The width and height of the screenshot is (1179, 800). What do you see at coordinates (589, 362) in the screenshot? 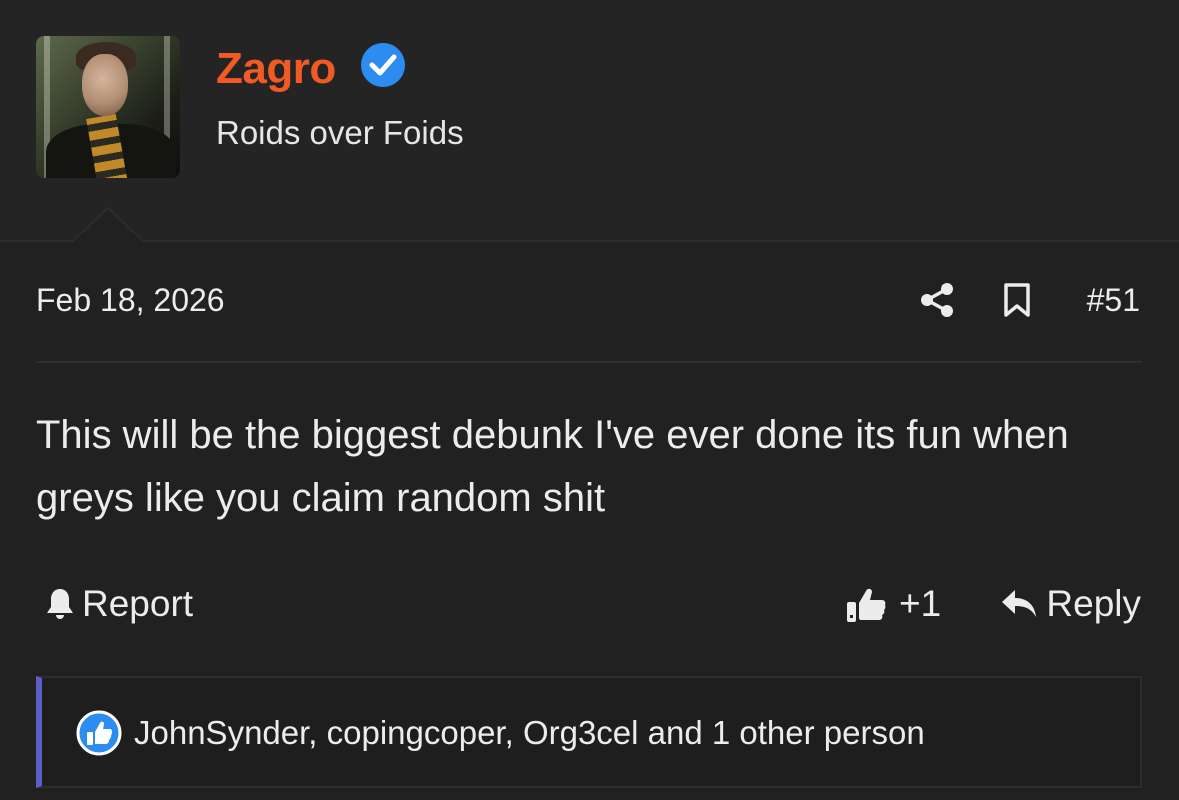
I see `divider` at bounding box center [589, 362].